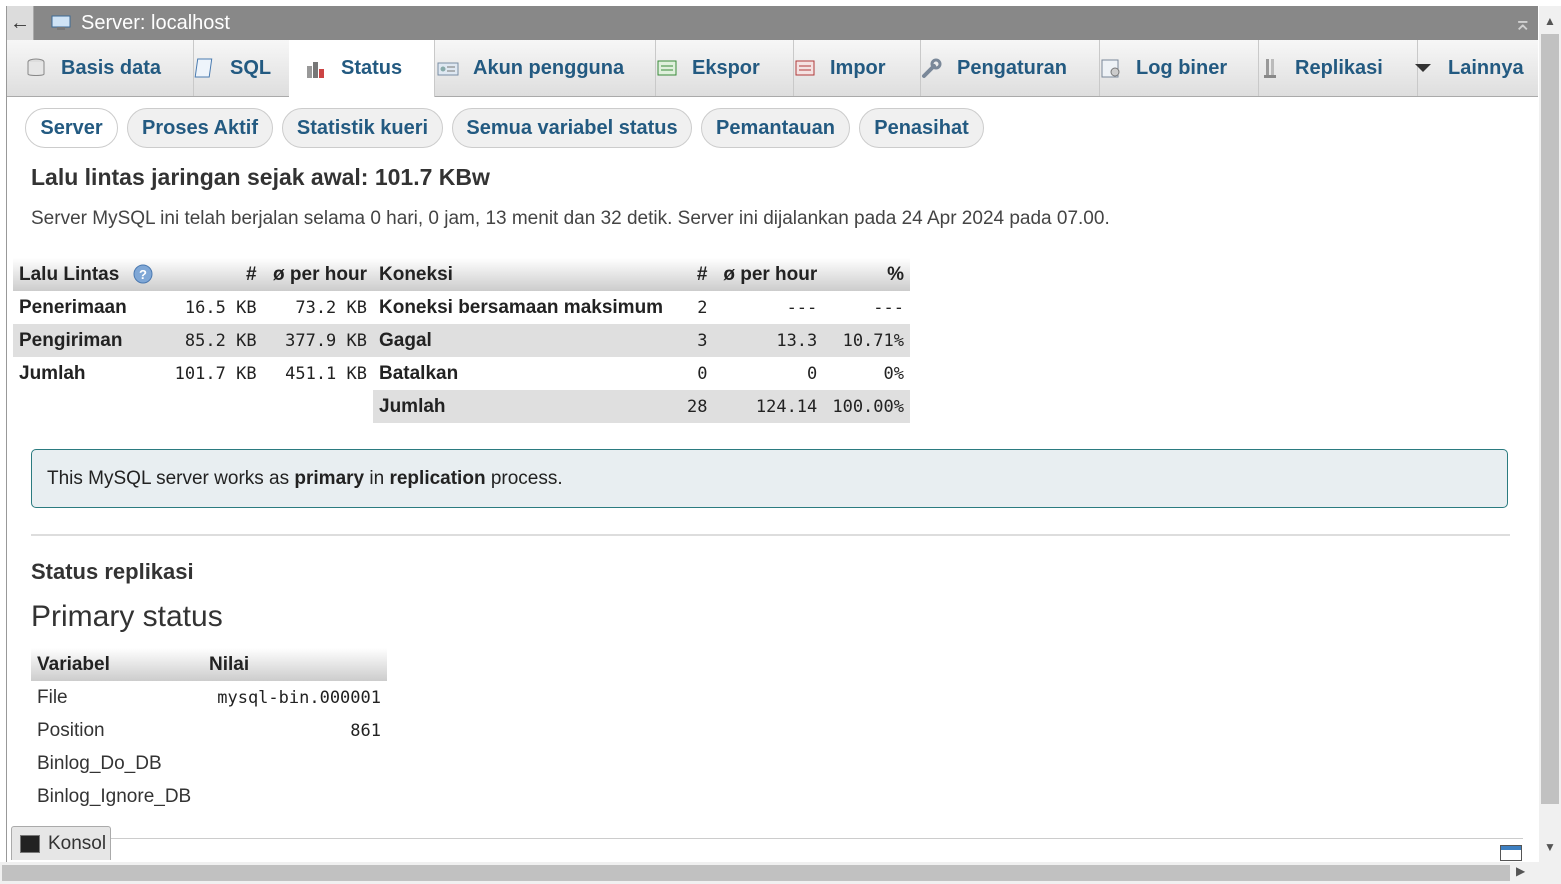 The width and height of the screenshot is (1561, 884). I want to click on tab-settings: Pengaturan, so click(1001, 68).